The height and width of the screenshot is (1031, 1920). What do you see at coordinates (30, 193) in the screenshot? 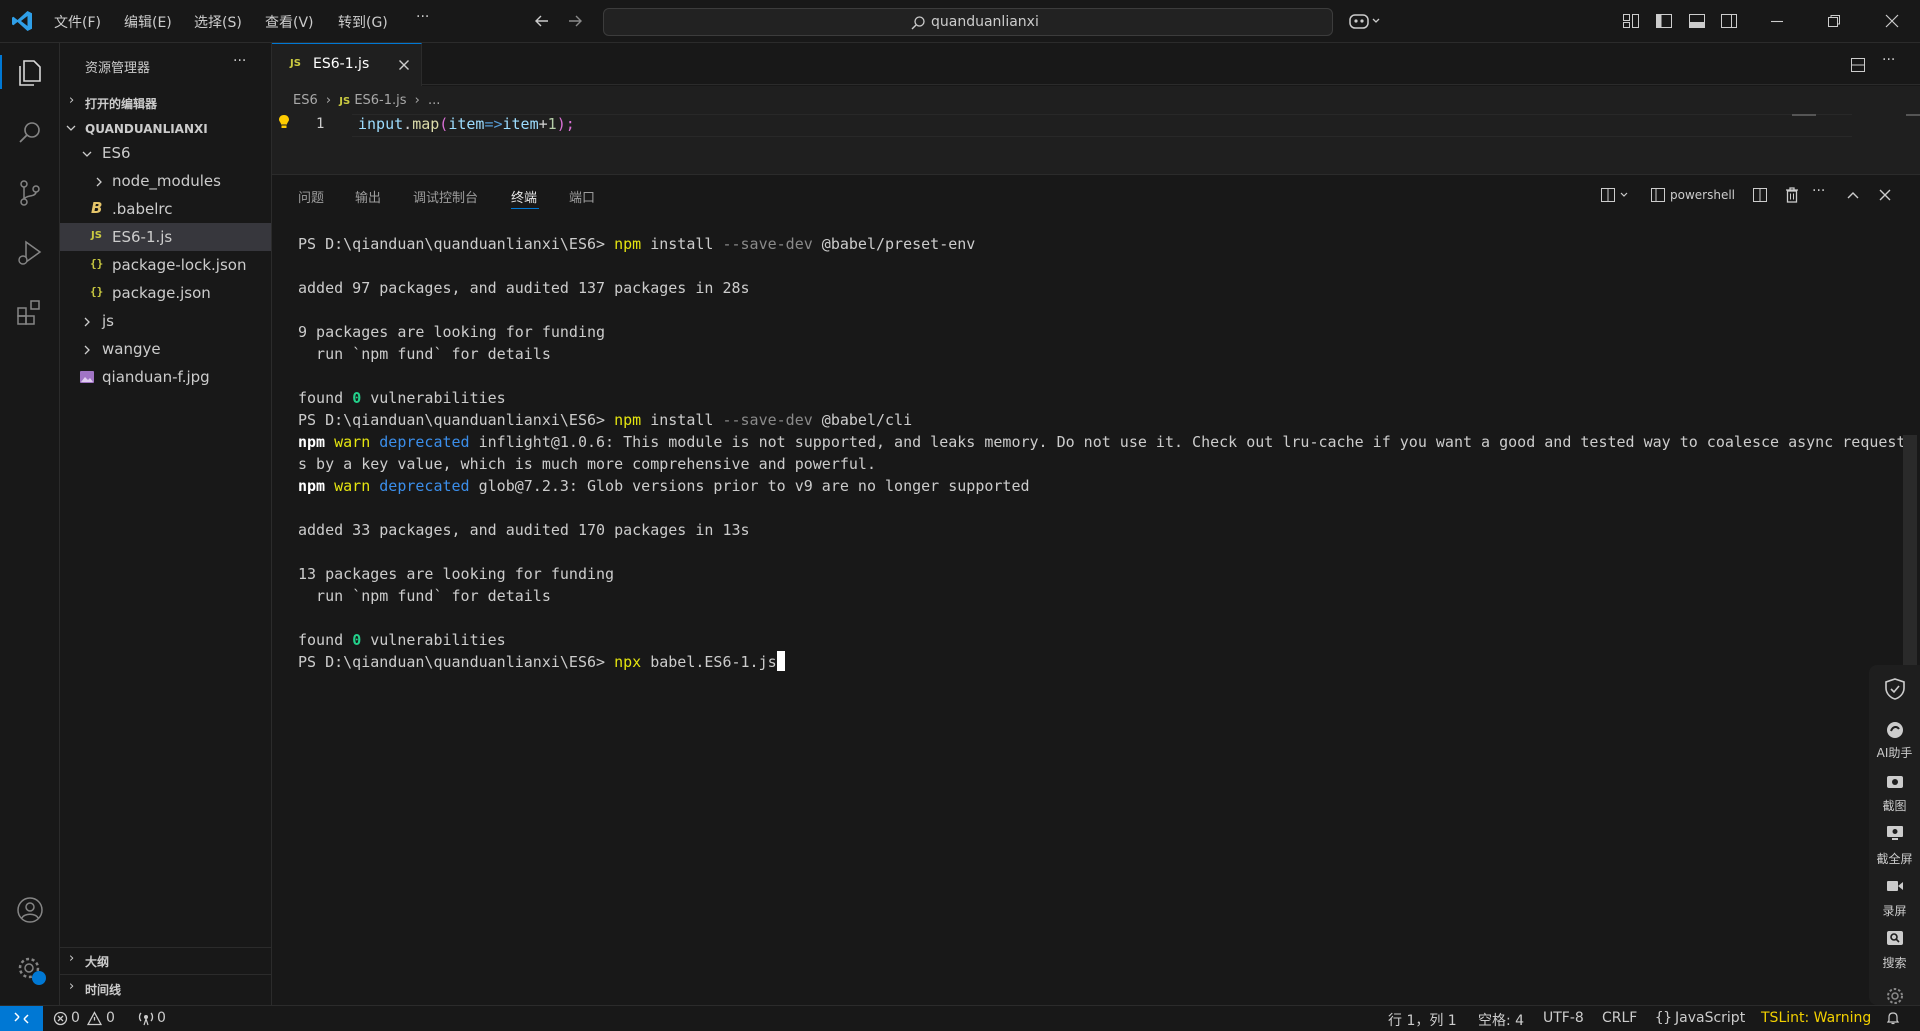
I see `source-control-icon` at bounding box center [30, 193].